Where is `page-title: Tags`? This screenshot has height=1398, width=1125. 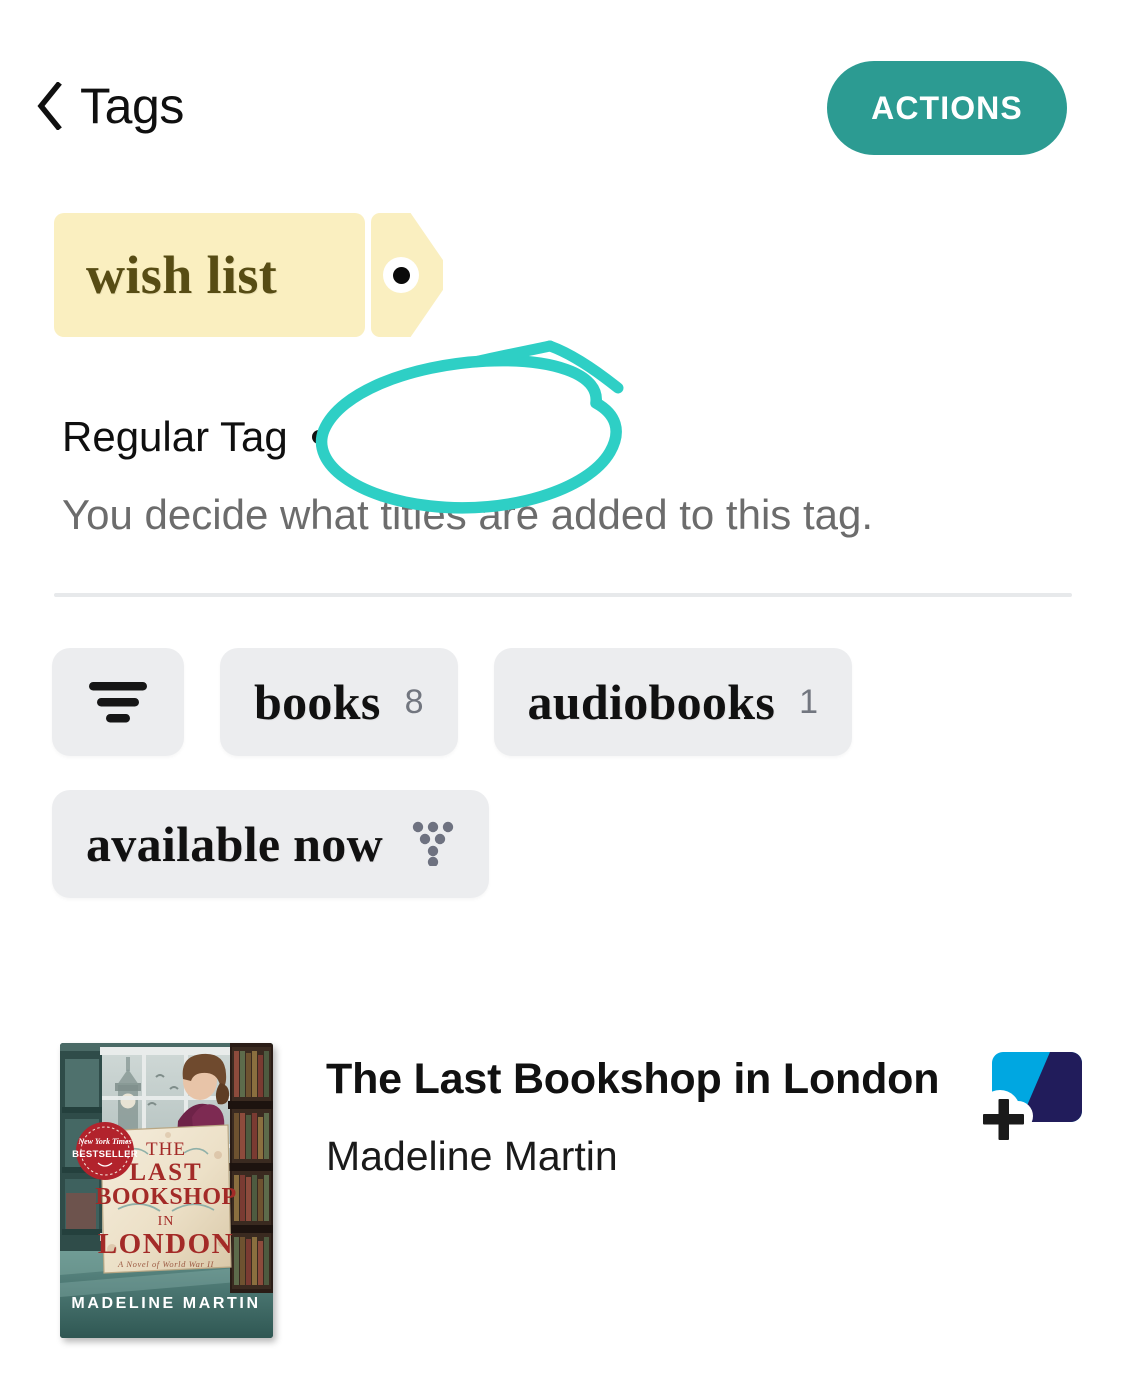
page-title: Tags is located at coordinates (132, 106).